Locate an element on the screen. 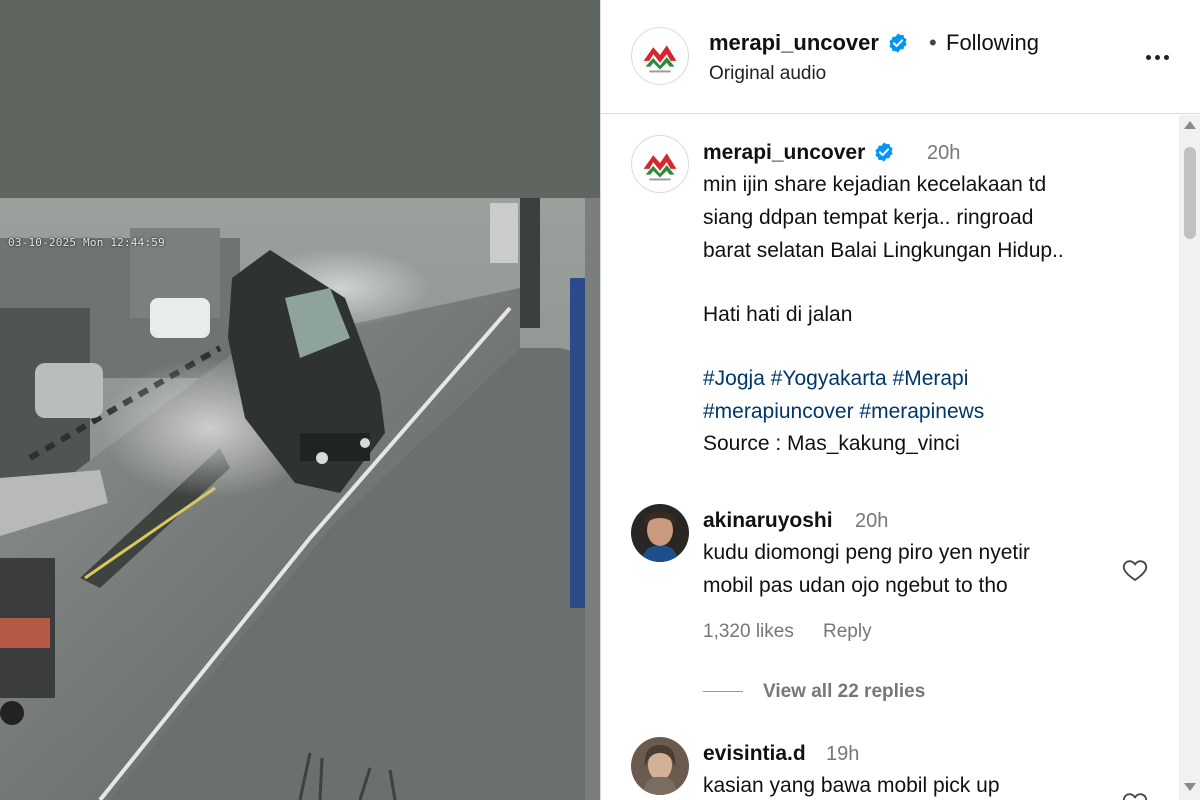  cctv-timestamp: 03-10-2025 Mon 12:44:59 is located at coordinates (86, 242).